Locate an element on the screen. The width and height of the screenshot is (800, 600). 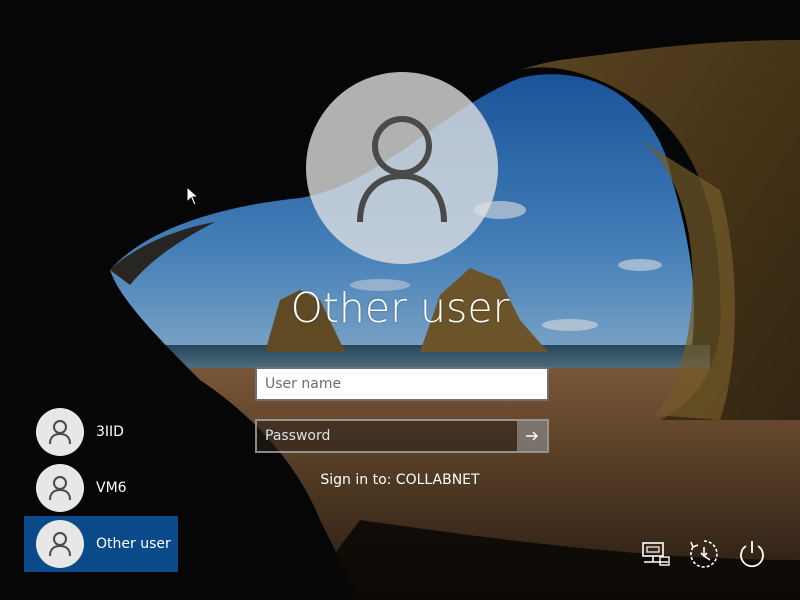
password-field is located at coordinates (402, 436).